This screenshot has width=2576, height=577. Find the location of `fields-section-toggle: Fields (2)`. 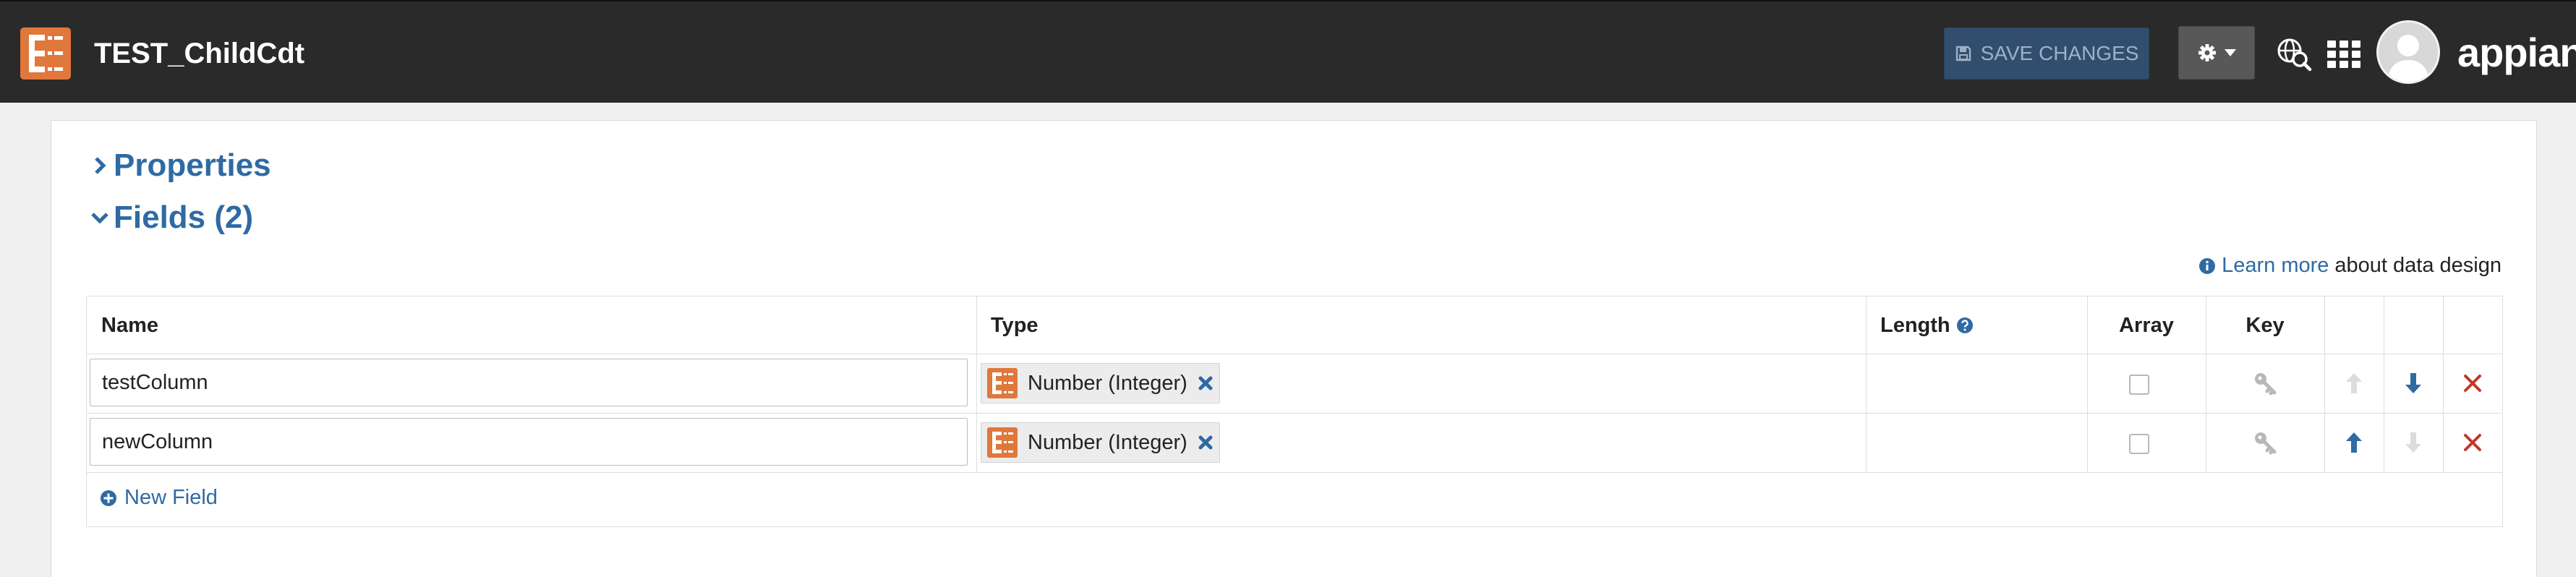

fields-section-toggle: Fields (2) is located at coordinates (171, 218).